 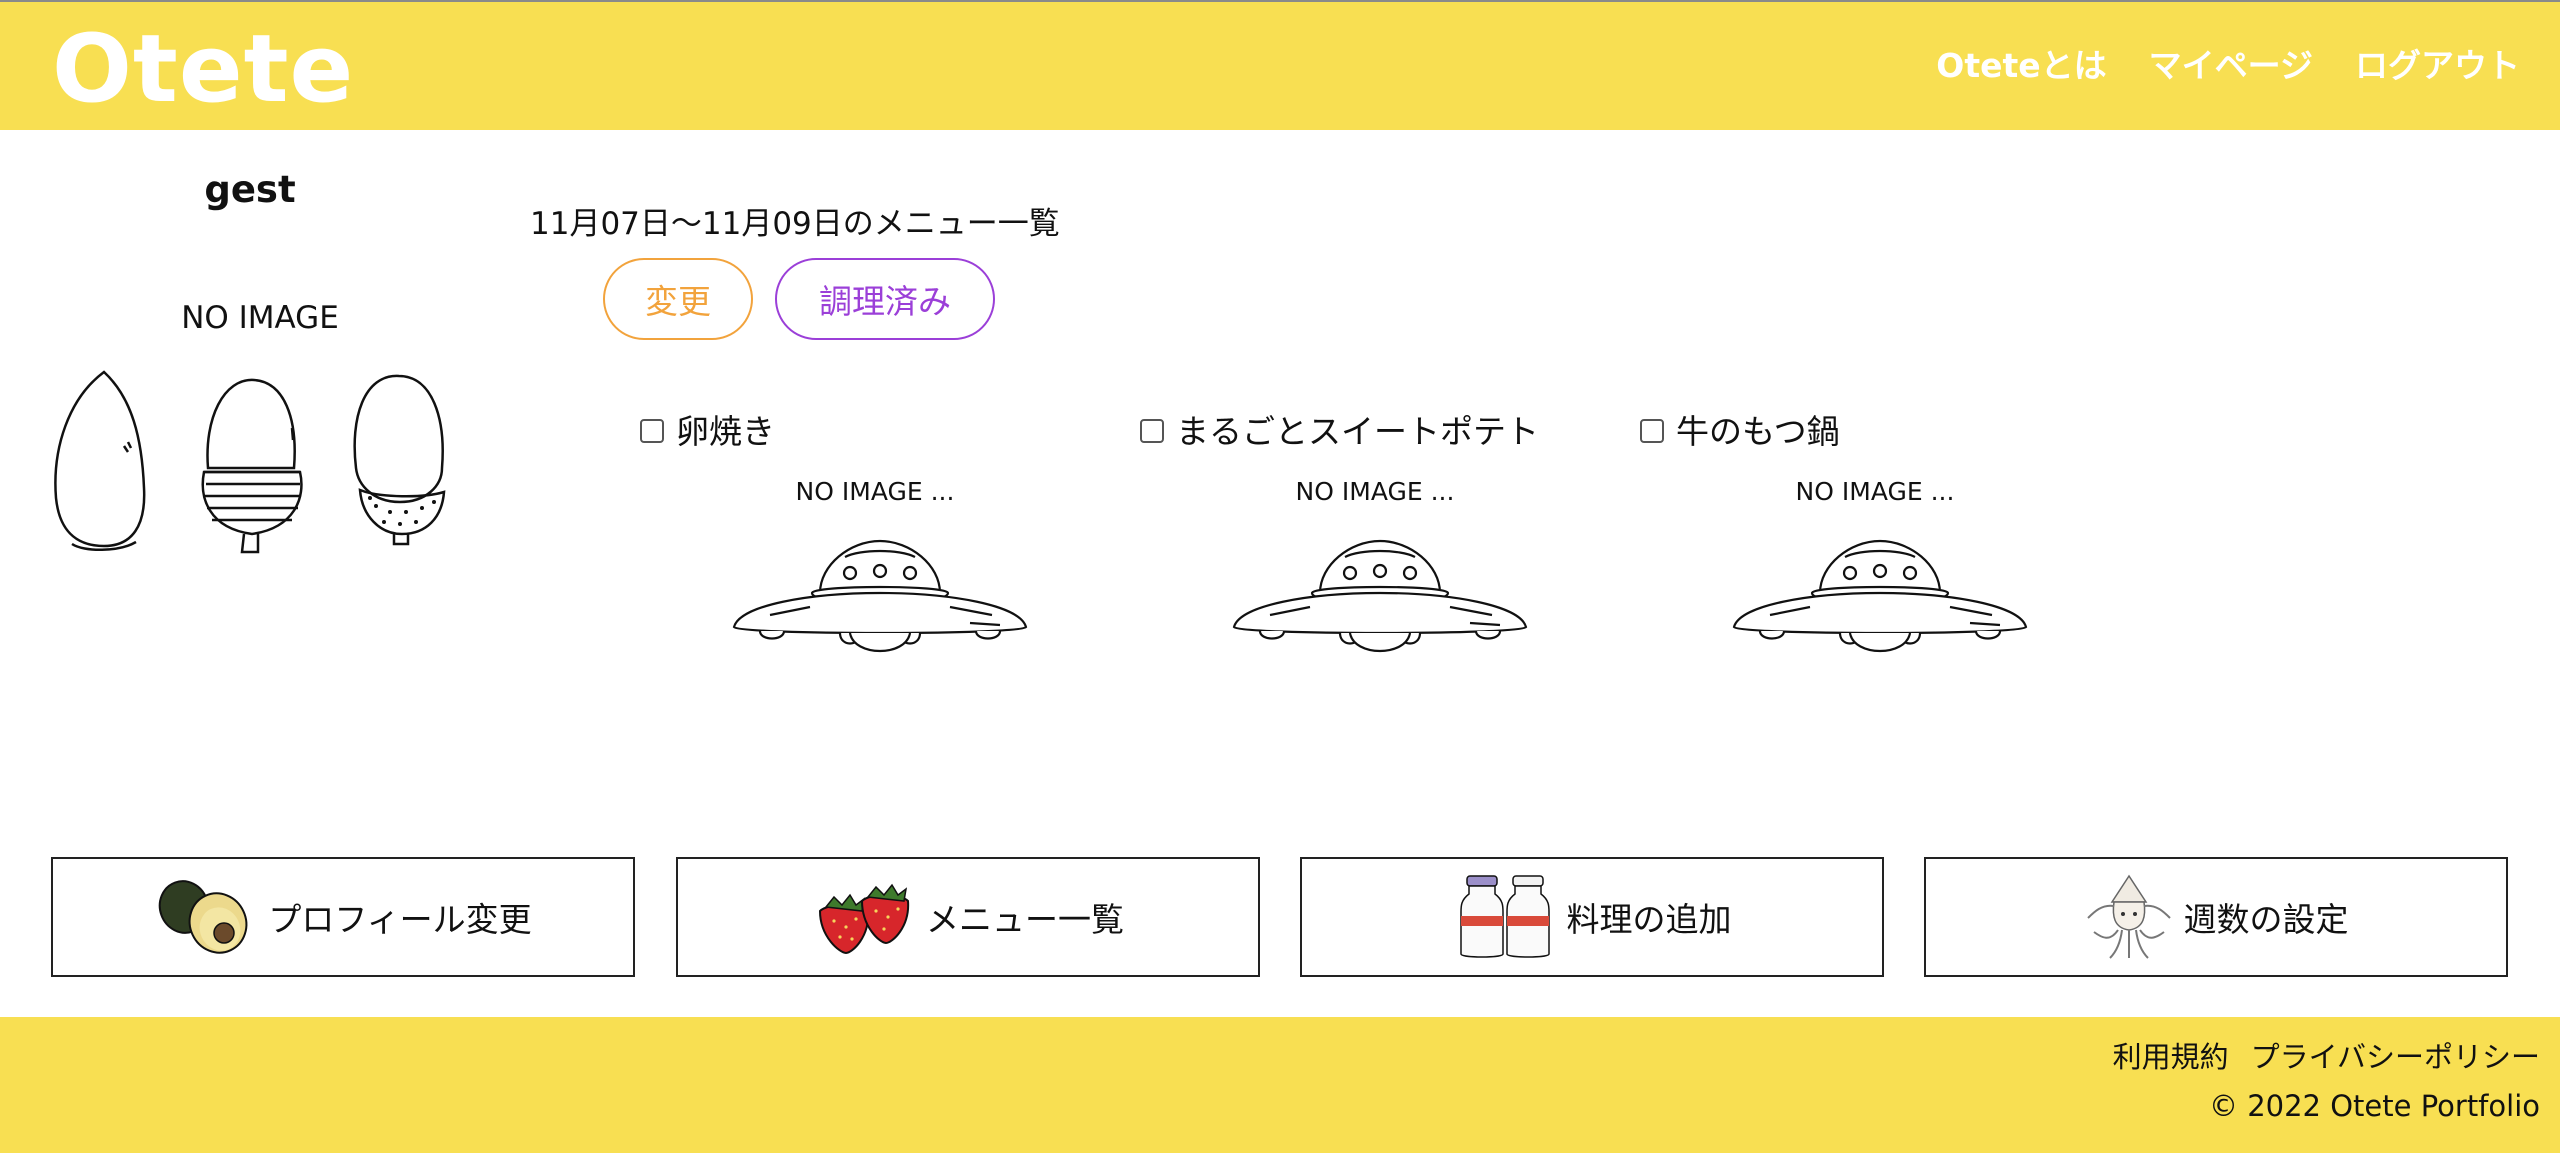 I want to click on privacy-policy-link: プライバシーポリシー, so click(x=2395, y=1055).